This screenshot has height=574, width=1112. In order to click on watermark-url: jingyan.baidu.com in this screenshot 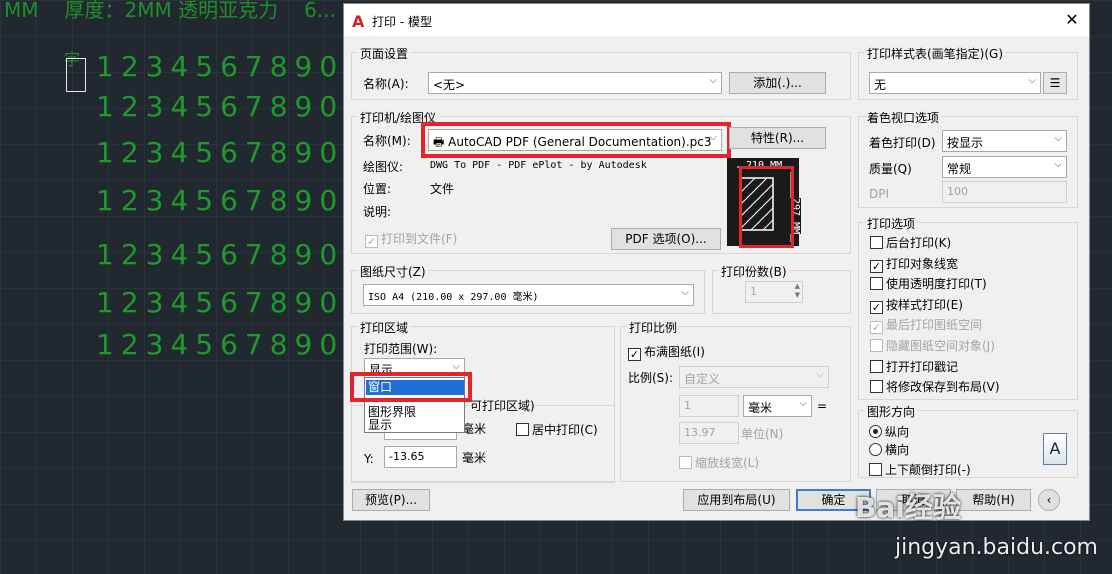, I will do `click(996, 547)`.